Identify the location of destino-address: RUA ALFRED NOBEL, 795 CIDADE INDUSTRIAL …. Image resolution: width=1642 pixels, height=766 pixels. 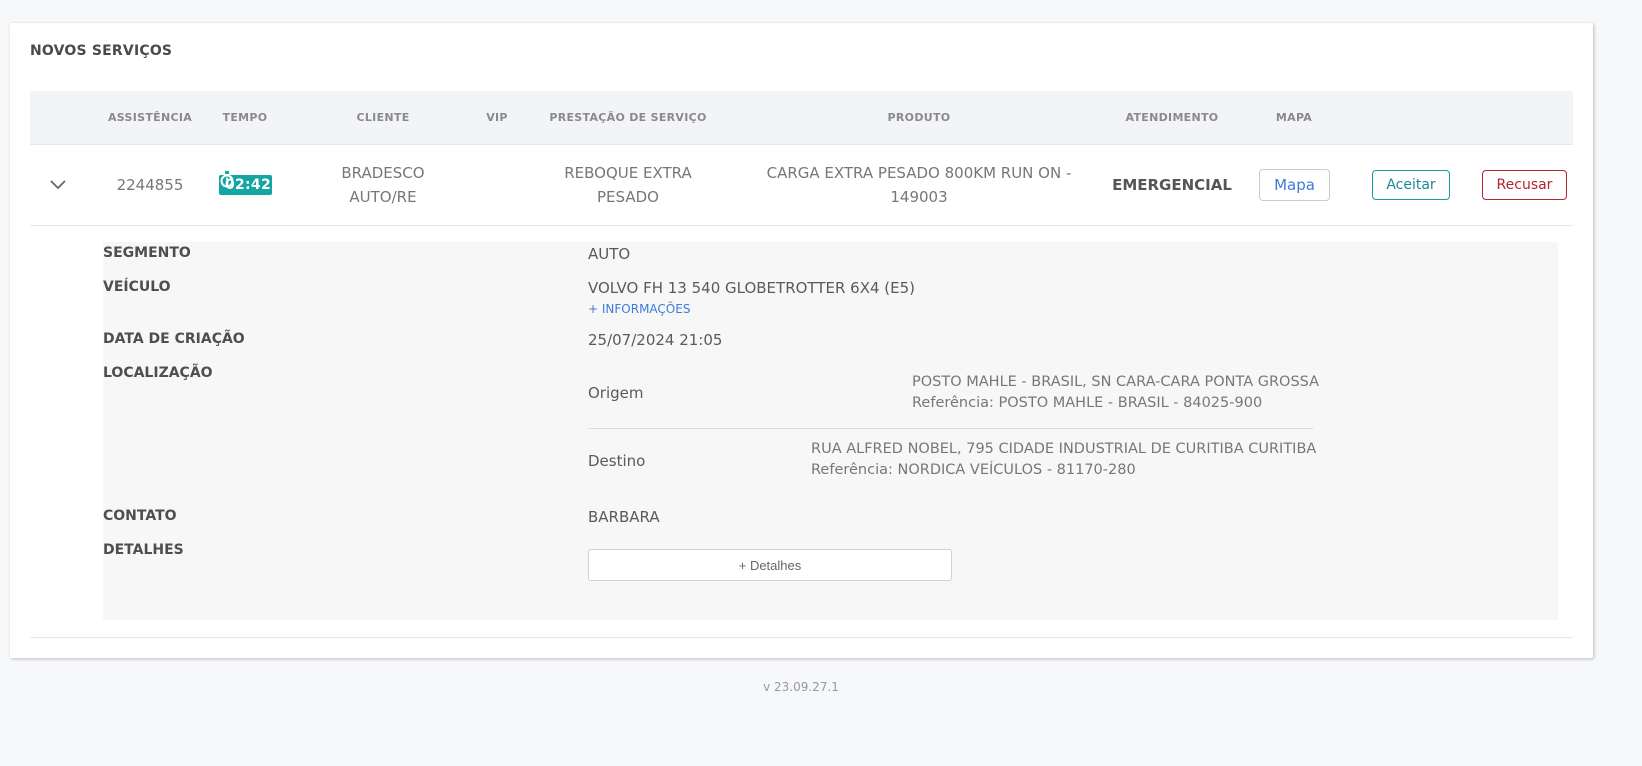
(1064, 449).